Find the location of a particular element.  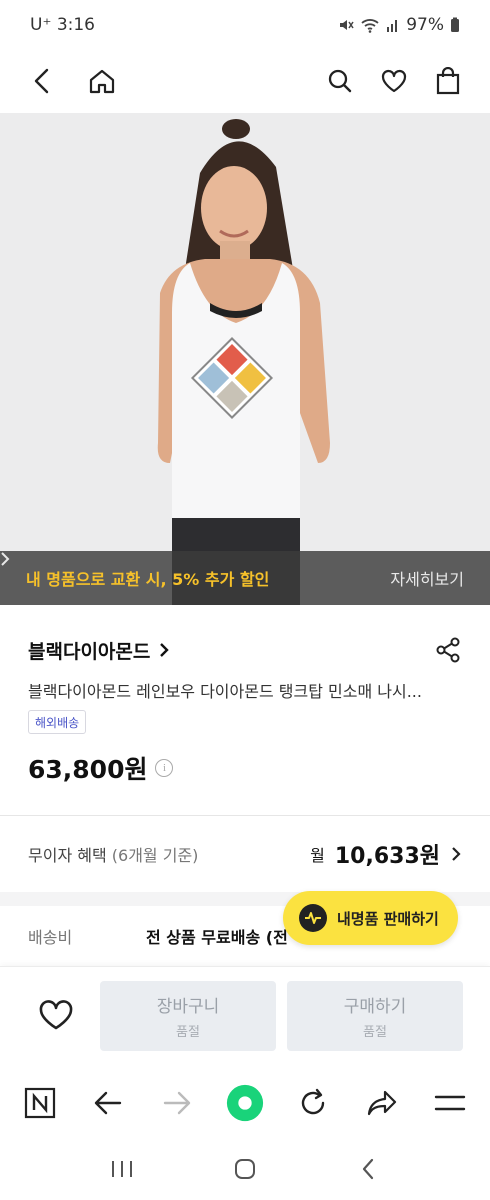

naver-home-button is located at coordinates (40, 1103).